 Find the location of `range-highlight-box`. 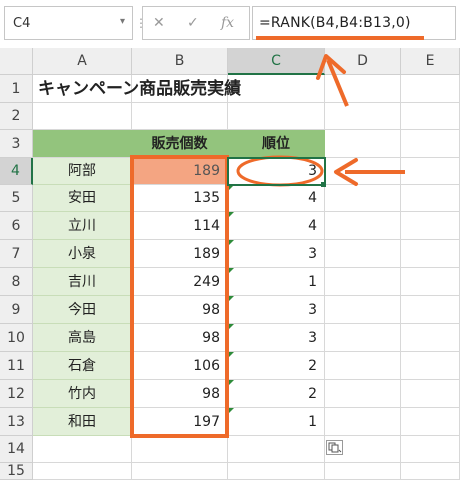

range-highlight-box is located at coordinates (179, 296).